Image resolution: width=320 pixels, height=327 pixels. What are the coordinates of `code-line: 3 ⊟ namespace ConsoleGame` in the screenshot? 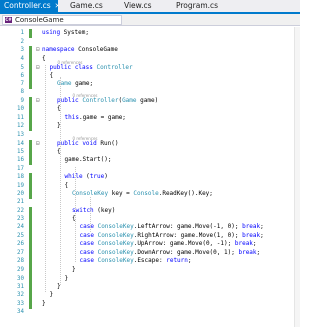 It's located at (150, 50).